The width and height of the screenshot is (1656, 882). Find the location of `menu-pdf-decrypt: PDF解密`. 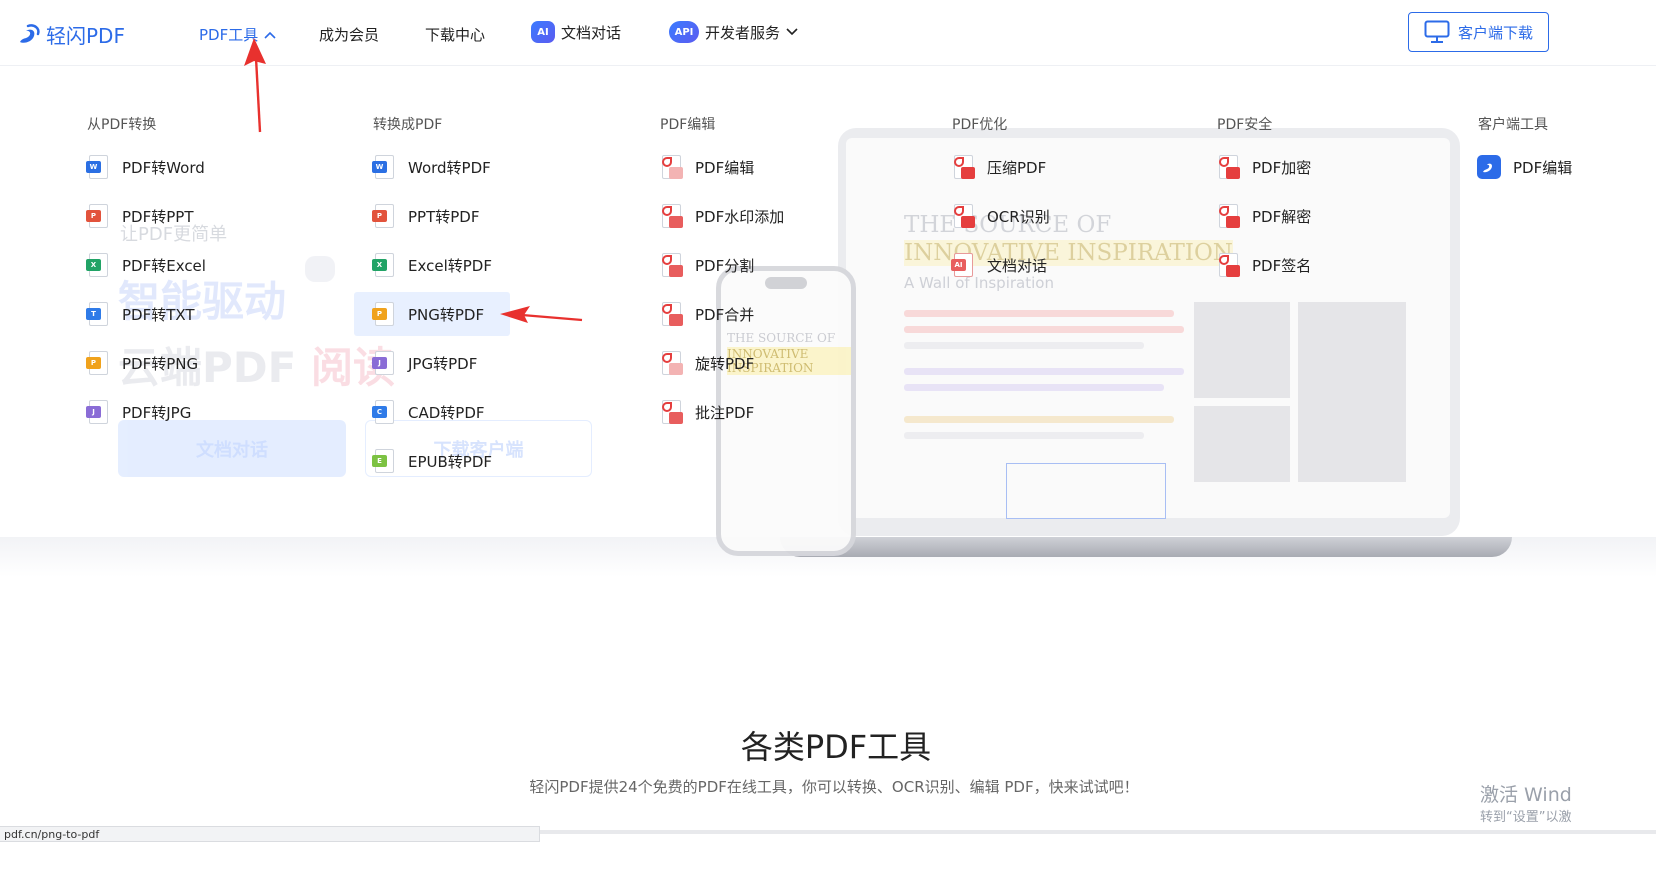

menu-pdf-decrypt: PDF解密 is located at coordinates (1263, 216).